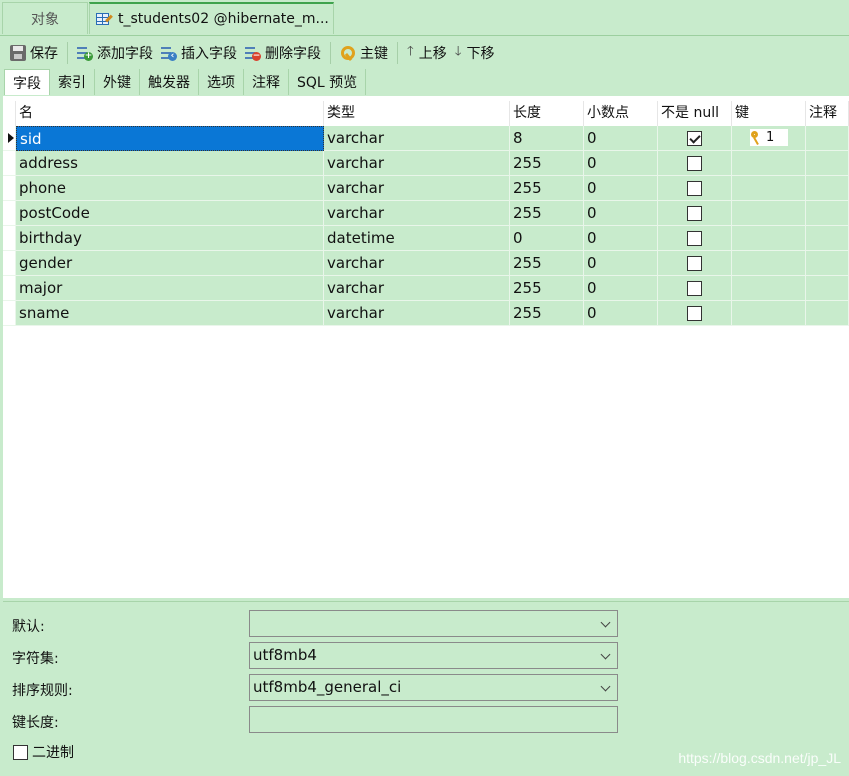  I want to click on key-cell: 1, so click(769, 138).